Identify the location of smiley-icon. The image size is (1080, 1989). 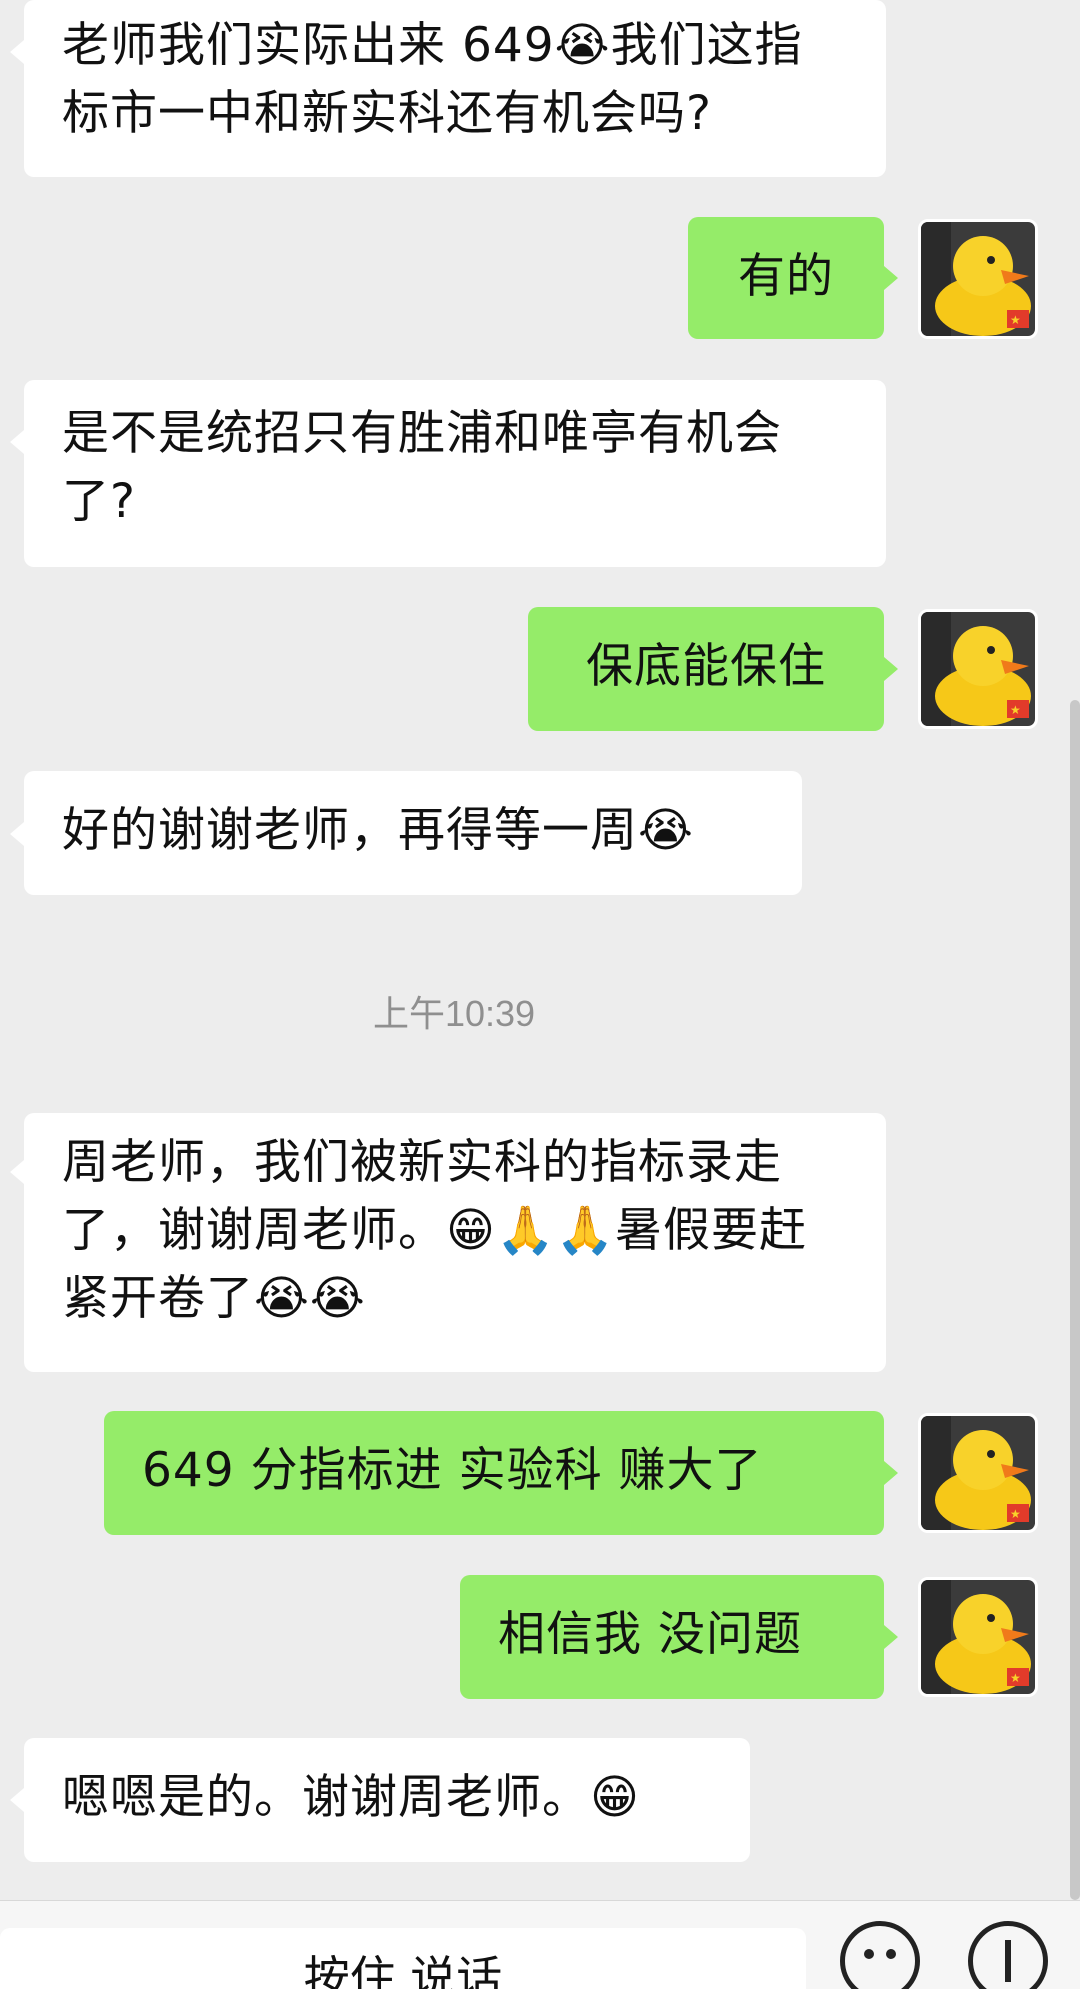
(880, 1955).